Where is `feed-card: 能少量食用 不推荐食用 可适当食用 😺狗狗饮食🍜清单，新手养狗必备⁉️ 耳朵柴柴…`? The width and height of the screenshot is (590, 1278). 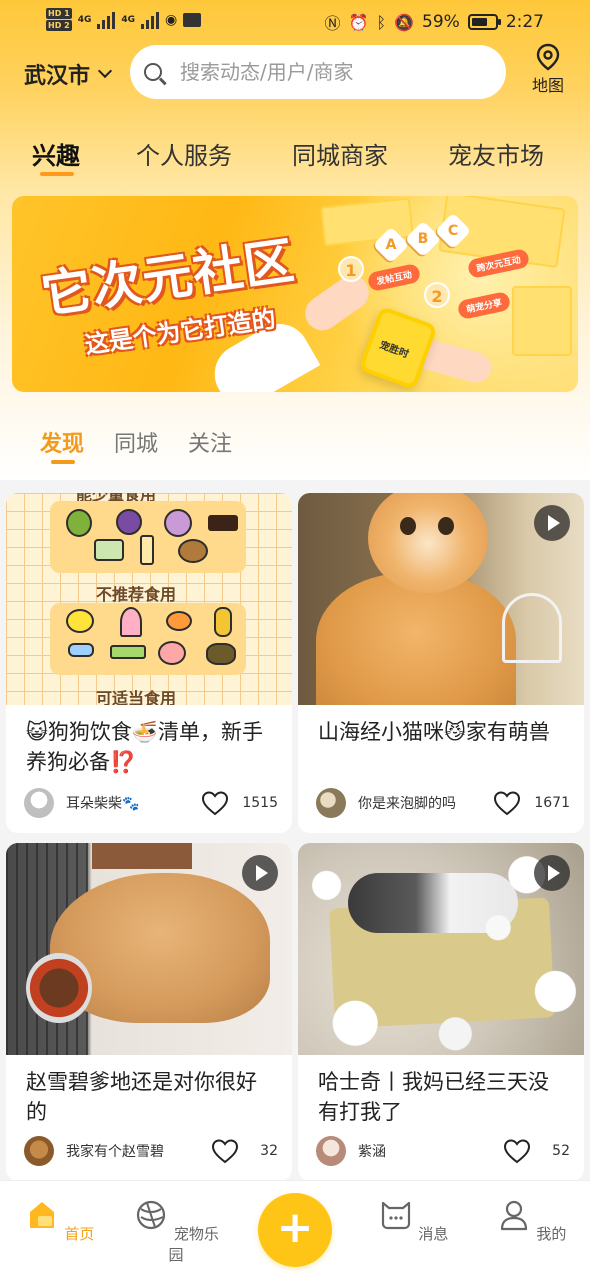 feed-card: 能少量食用 不推荐食用 可适当食用 😺狗狗饮食🍜清单，新手养狗必备⁉️ 耳朵柴柴… is located at coordinates (149, 663).